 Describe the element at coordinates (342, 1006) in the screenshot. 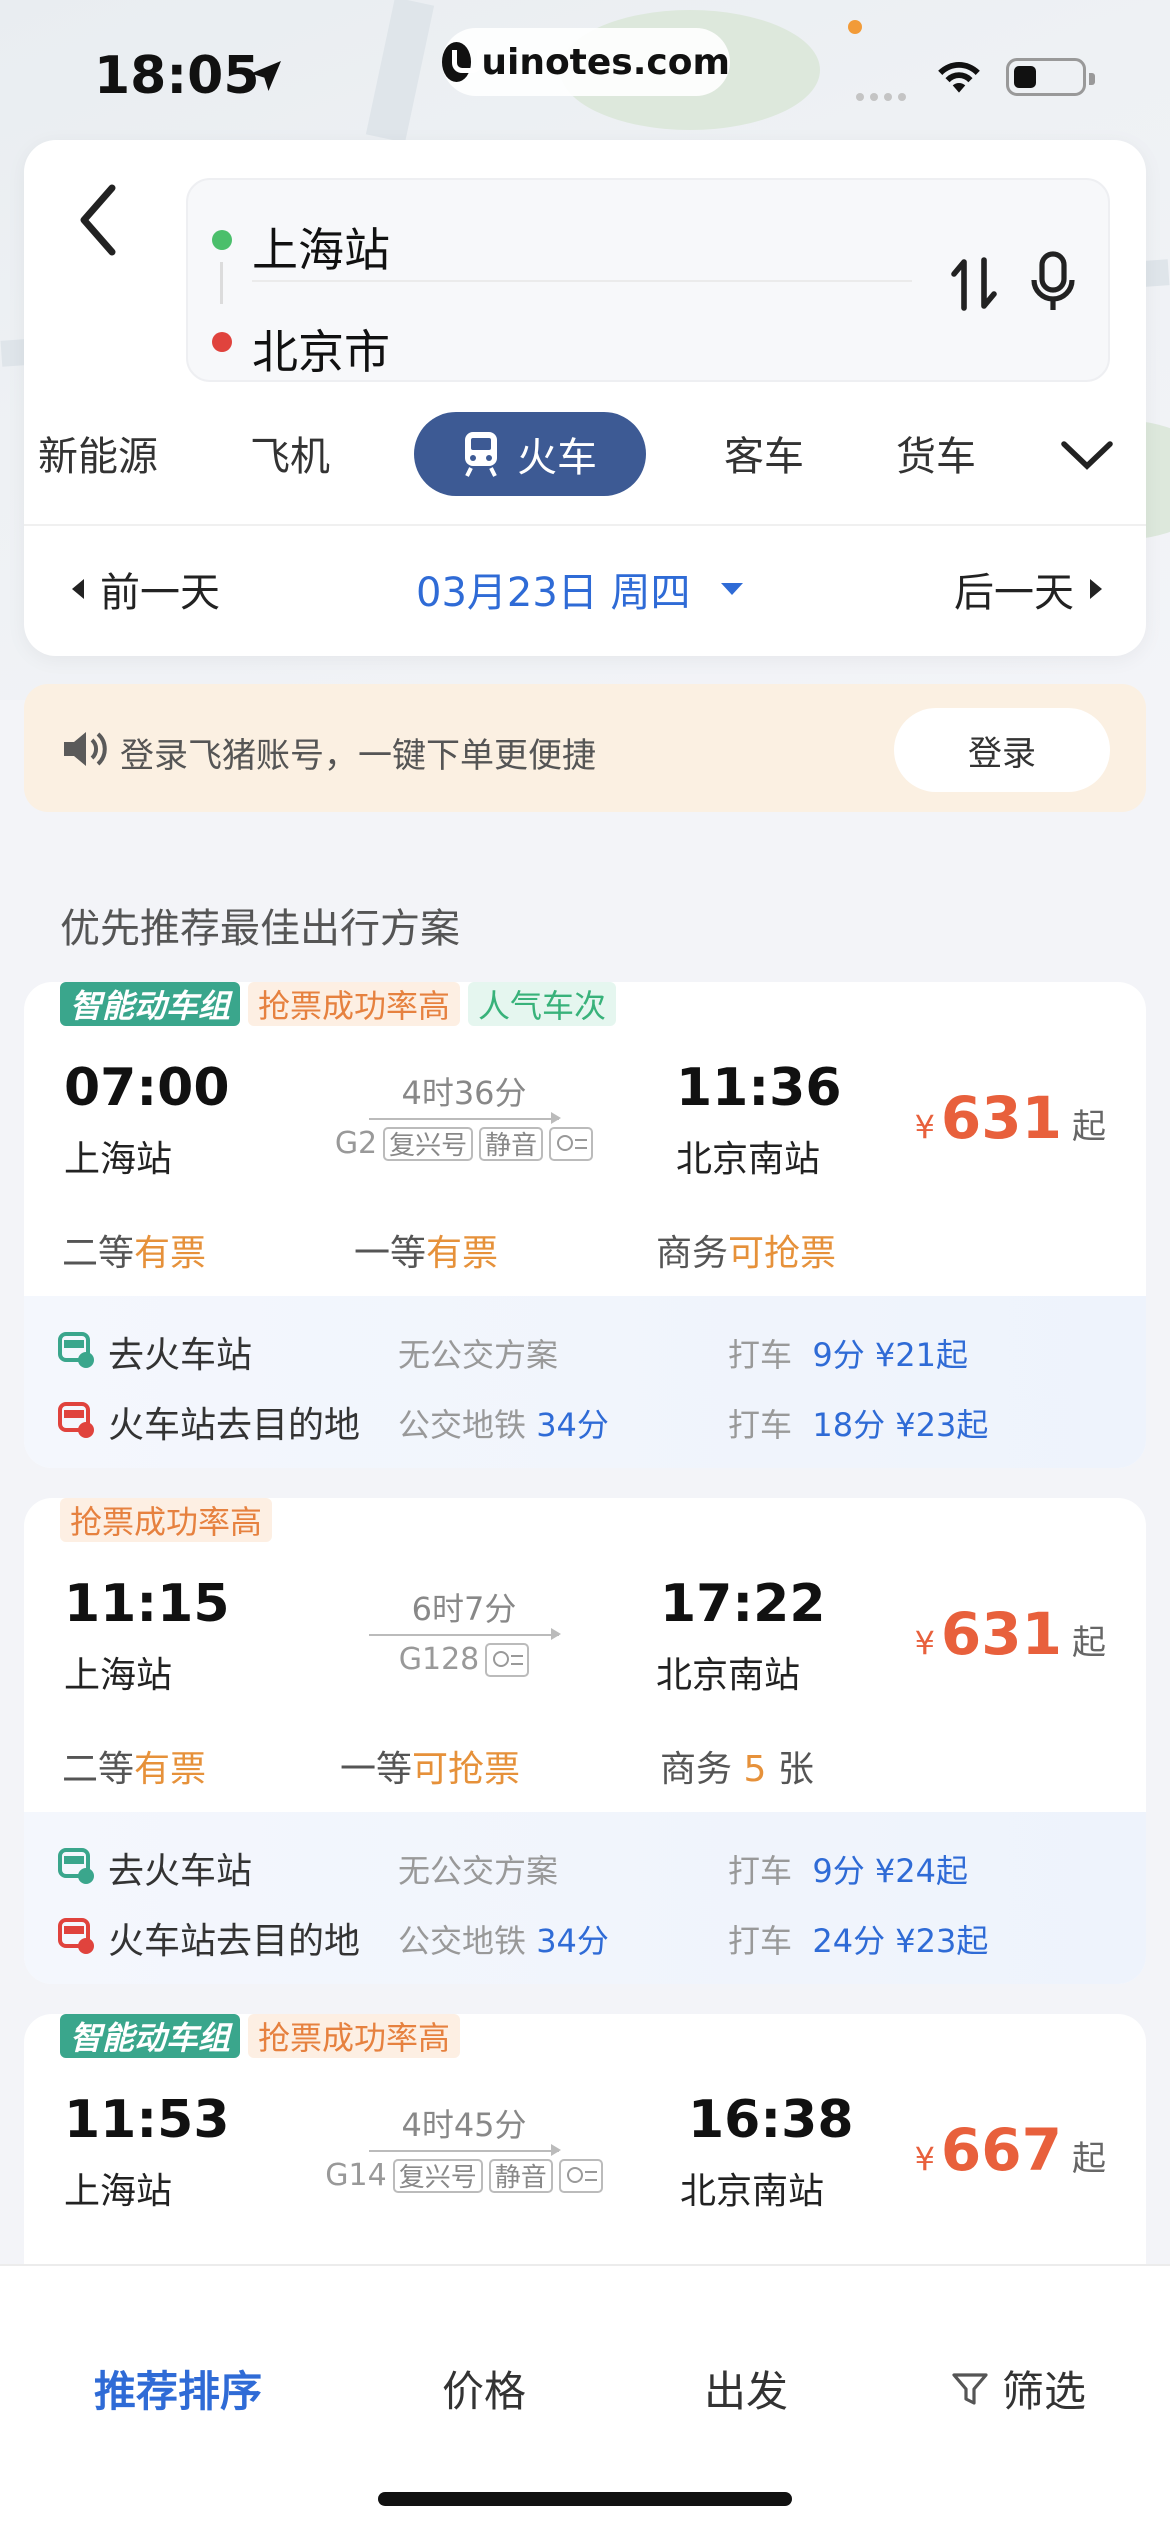

I see `tag-list: 智能动车组 抢票成功率高 人气车次` at that location.